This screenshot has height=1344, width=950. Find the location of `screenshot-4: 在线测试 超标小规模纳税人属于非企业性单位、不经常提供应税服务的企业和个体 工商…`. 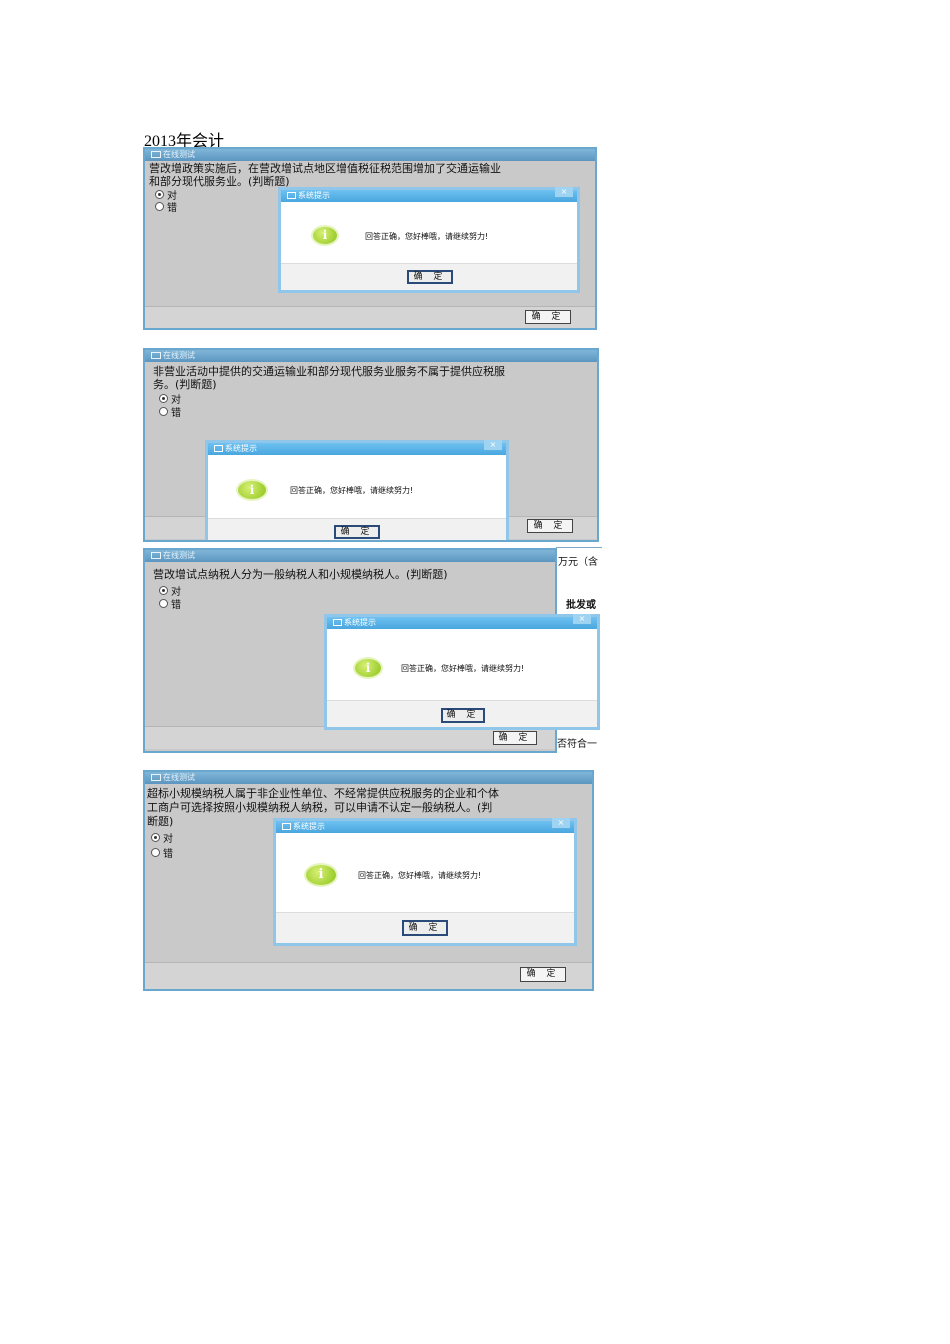

screenshot-4: 在线测试 超标小规模纳税人属于非企业性单位、不经常提供应税服务的企业和个体 工商… is located at coordinates (368, 880).